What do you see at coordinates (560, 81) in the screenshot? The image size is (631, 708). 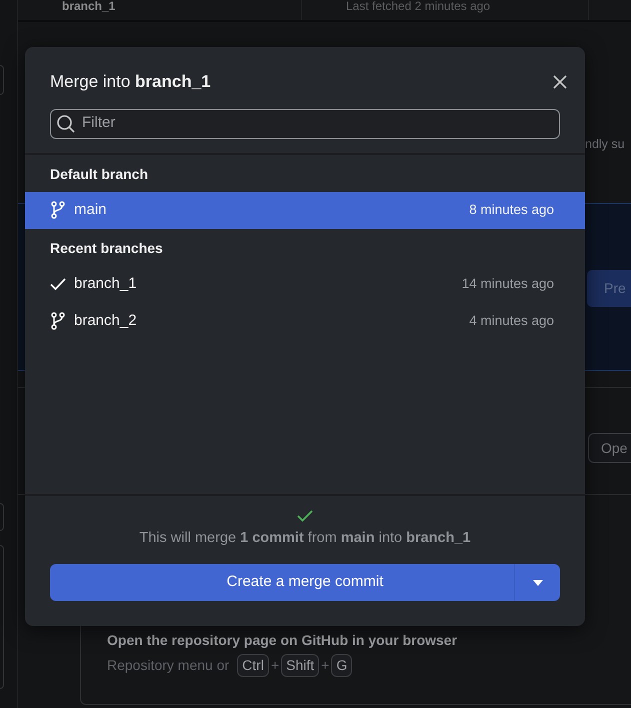 I see `close-button` at bounding box center [560, 81].